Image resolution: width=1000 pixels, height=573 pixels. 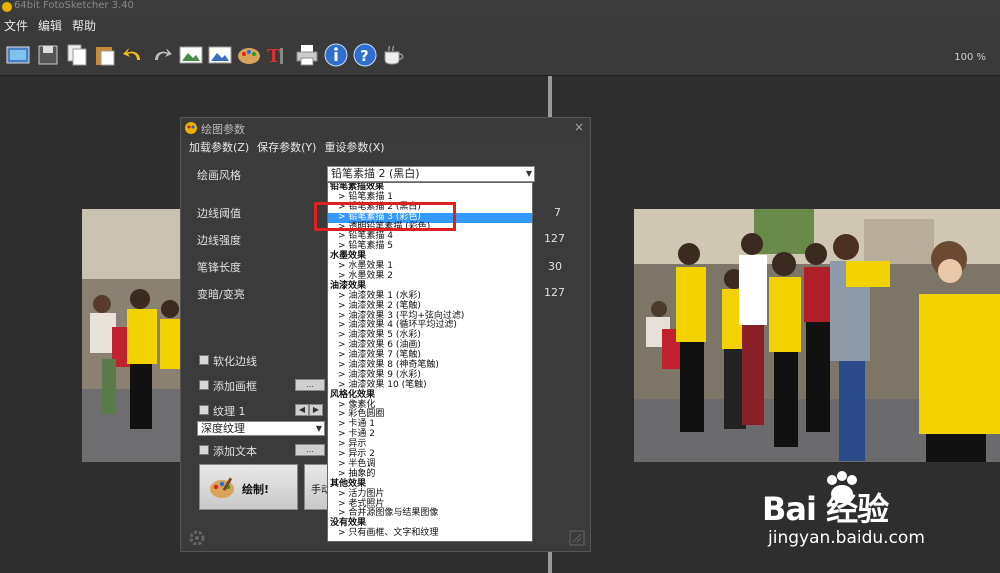 What do you see at coordinates (235, 451) in the screenshot?
I see `add-text-label: 添加文本` at bounding box center [235, 451].